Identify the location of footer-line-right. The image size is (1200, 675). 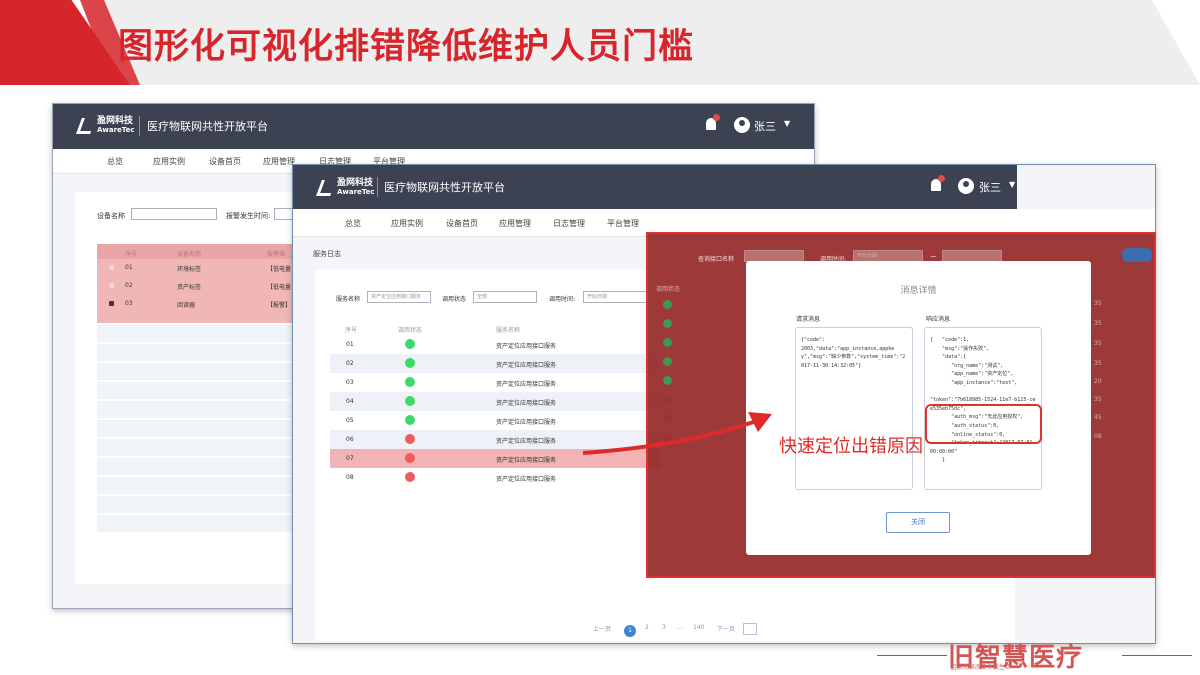
(1157, 655).